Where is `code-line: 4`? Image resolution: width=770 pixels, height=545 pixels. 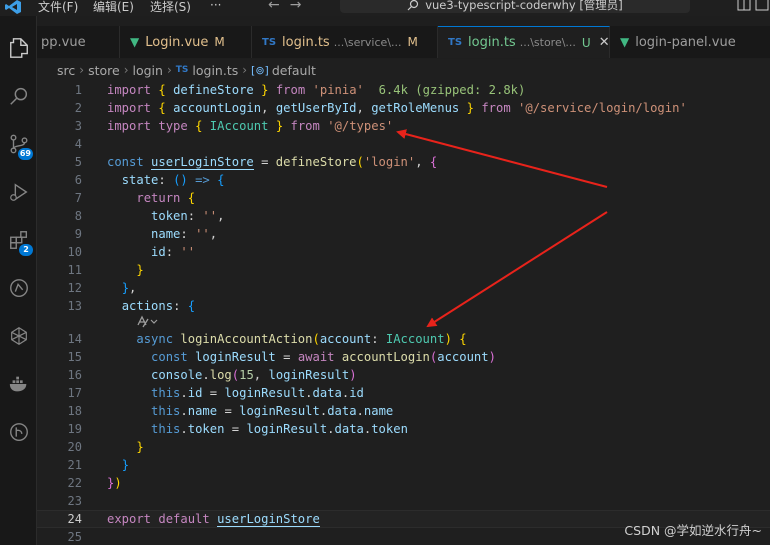 code-line: 4 is located at coordinates (403, 144).